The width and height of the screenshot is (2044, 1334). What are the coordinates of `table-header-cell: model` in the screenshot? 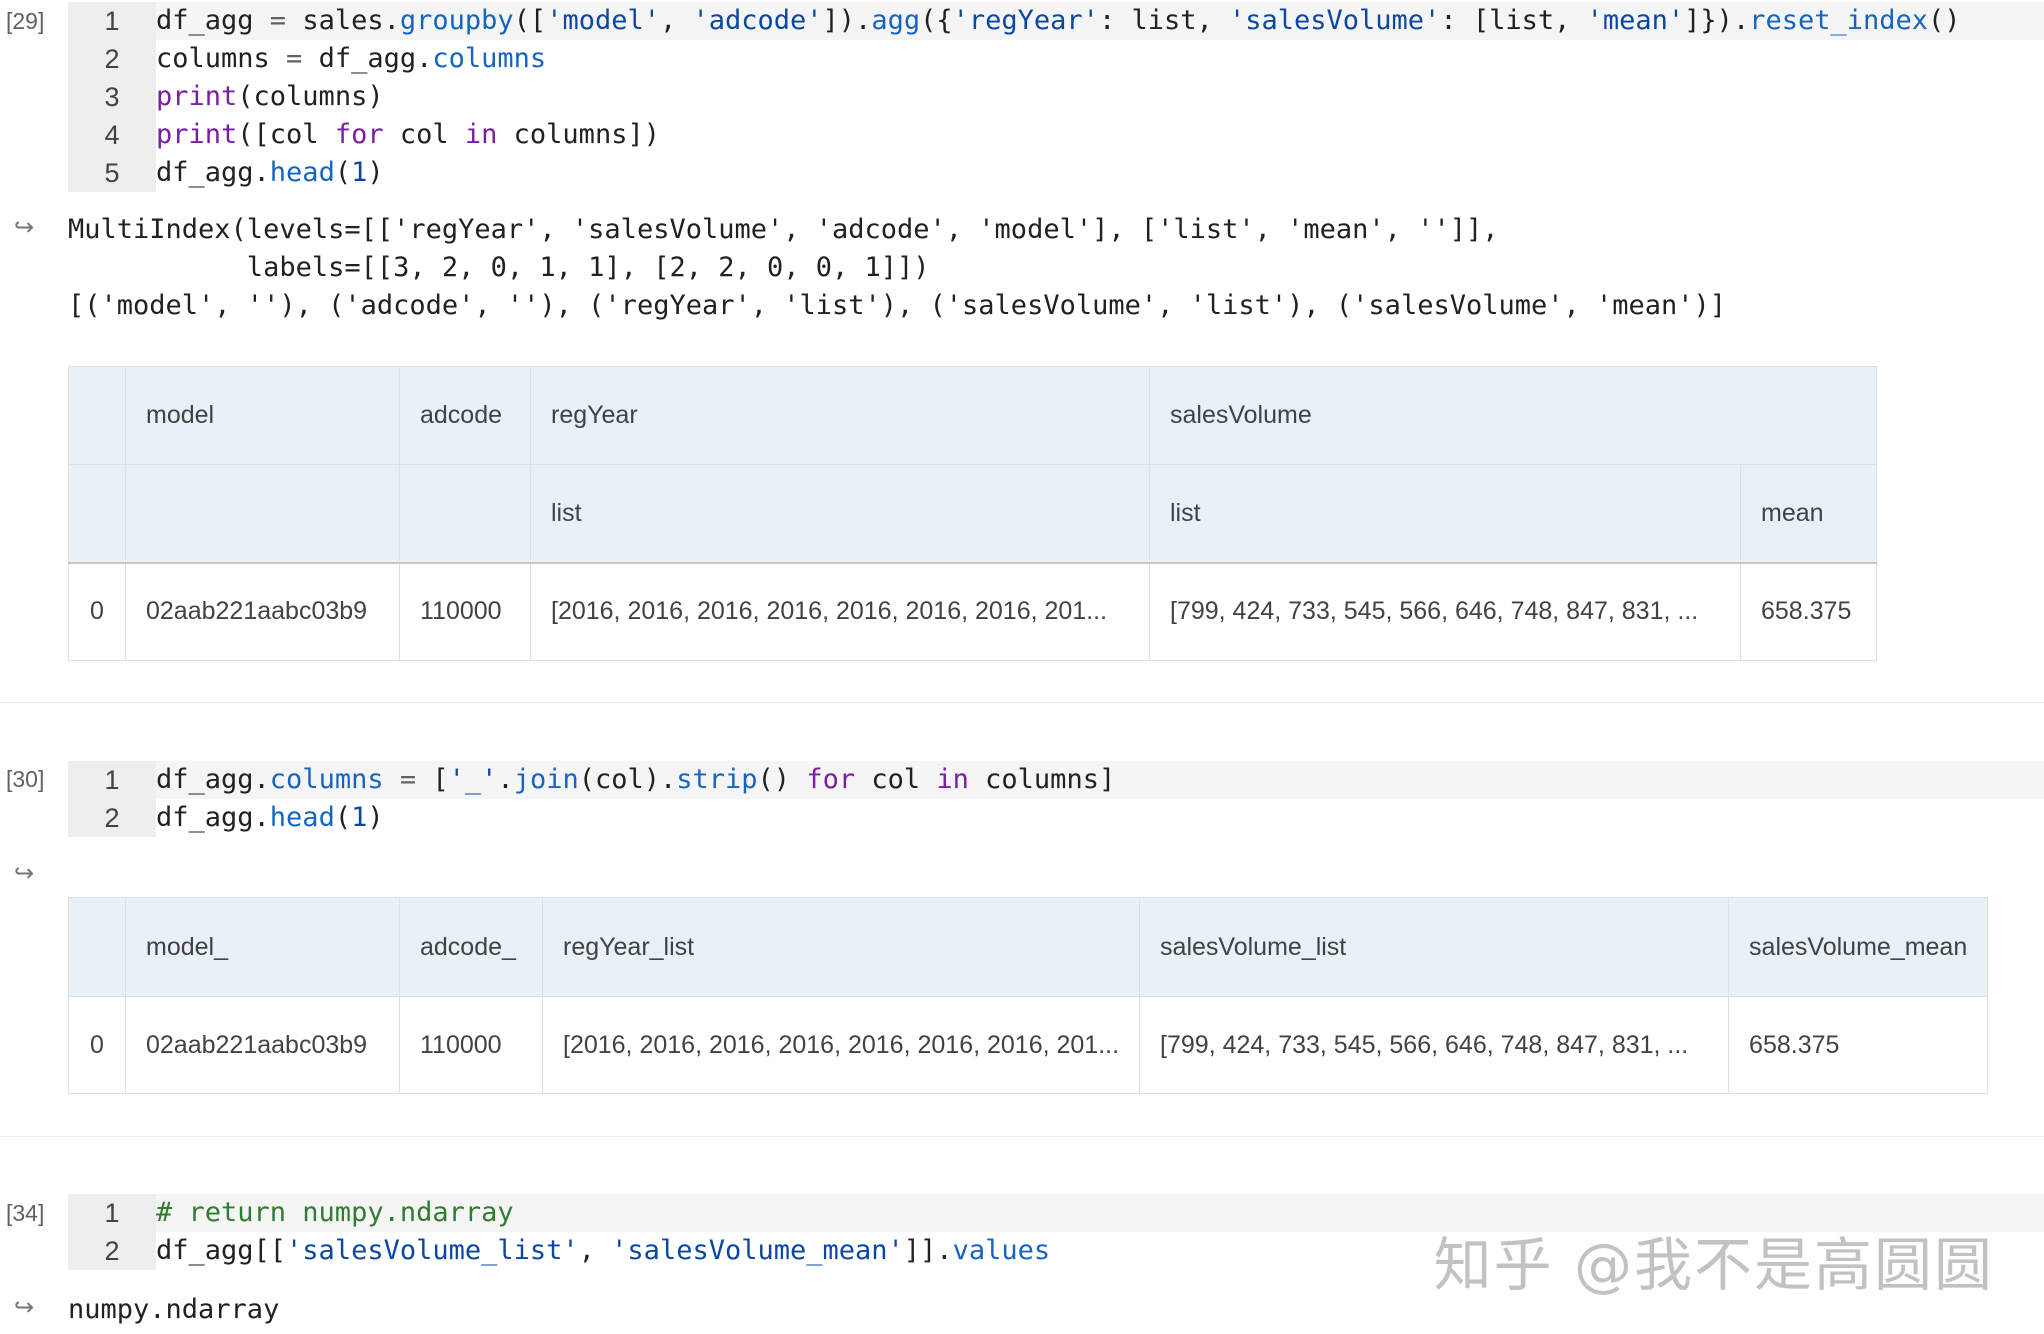 It's located at (262, 415).